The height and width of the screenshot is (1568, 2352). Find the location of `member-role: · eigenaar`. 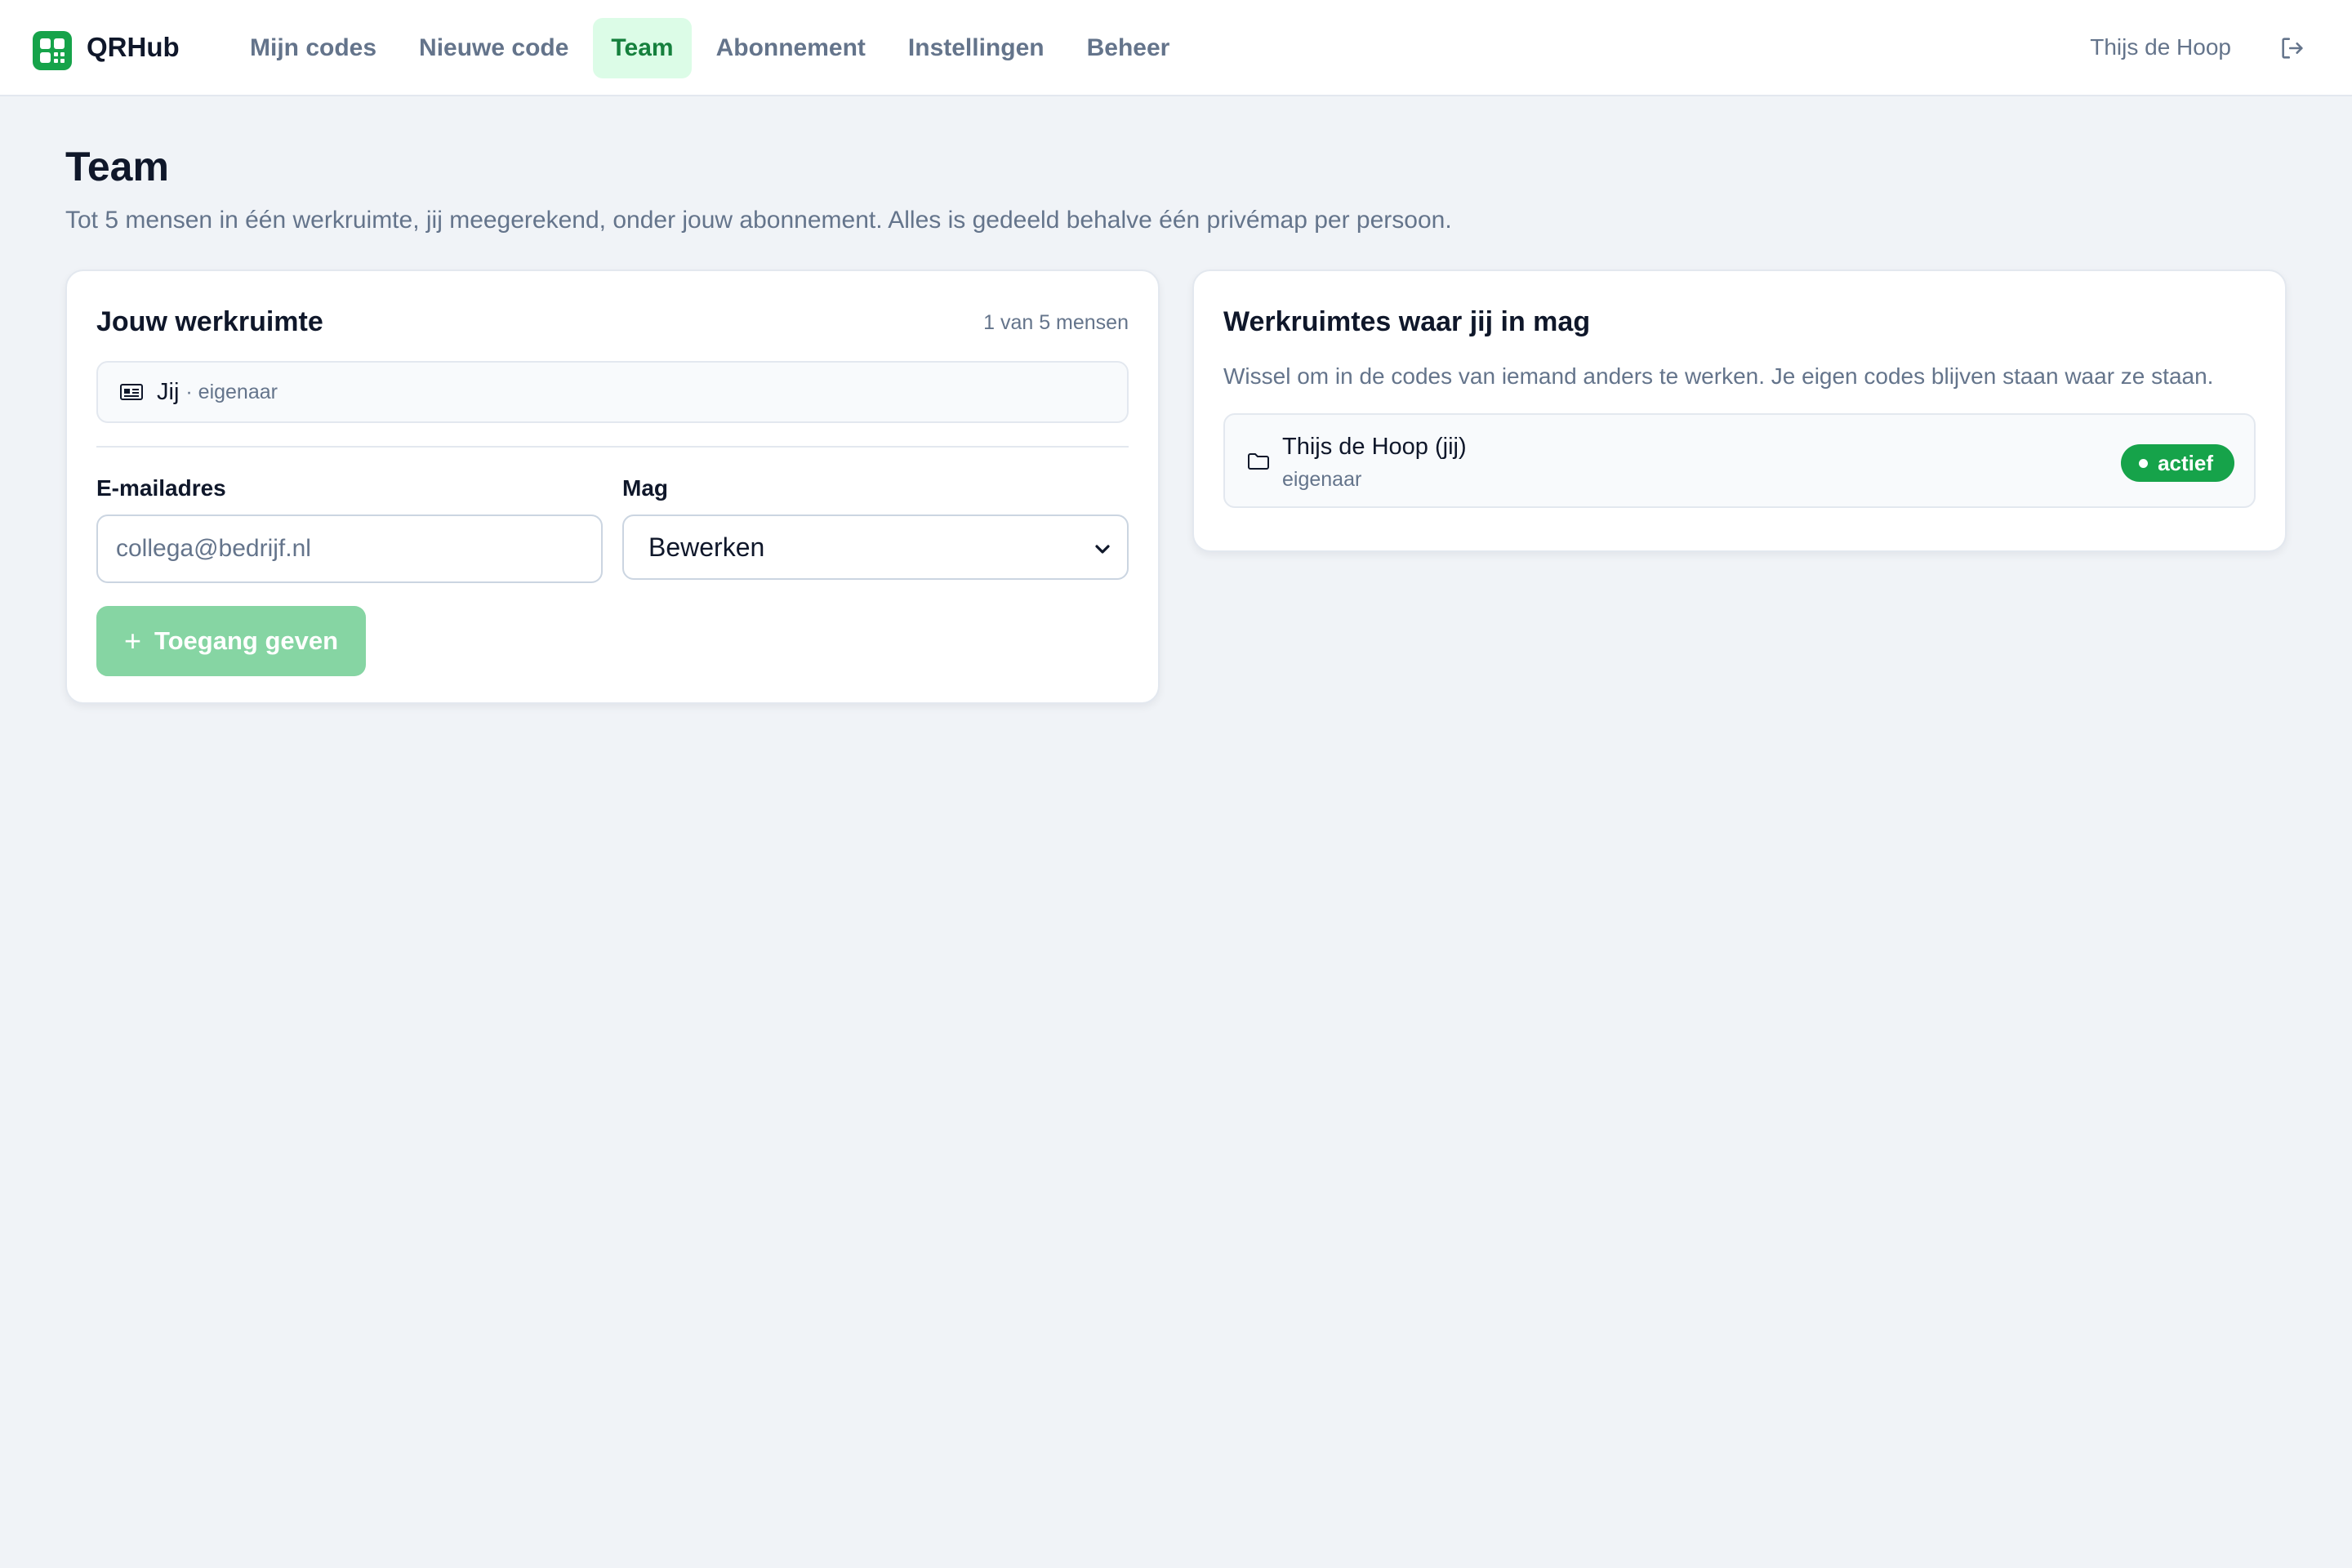

member-role: · eigenaar is located at coordinates (231, 391).